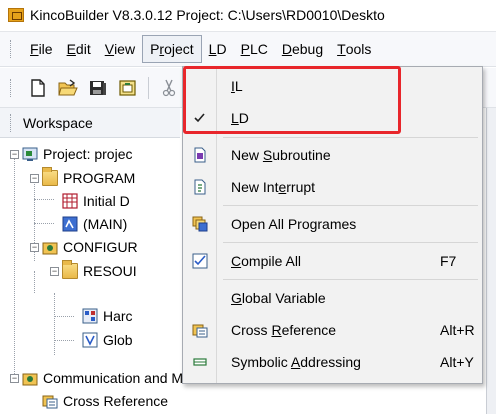  Describe the element at coordinates (169, 88) in the screenshot. I see `cut-icon` at that location.